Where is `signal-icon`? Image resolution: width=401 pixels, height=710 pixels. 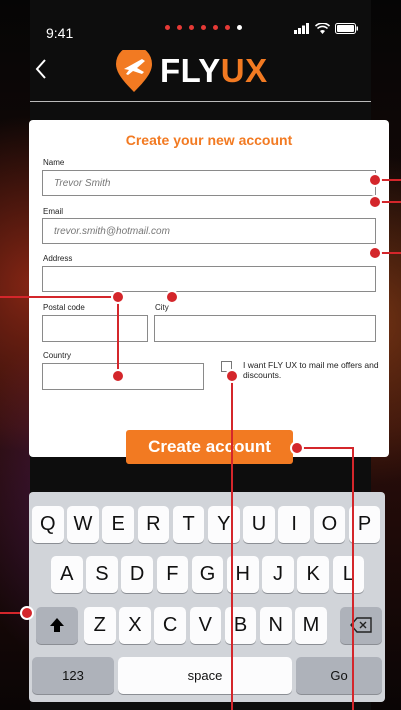
signal-icon is located at coordinates (301, 28).